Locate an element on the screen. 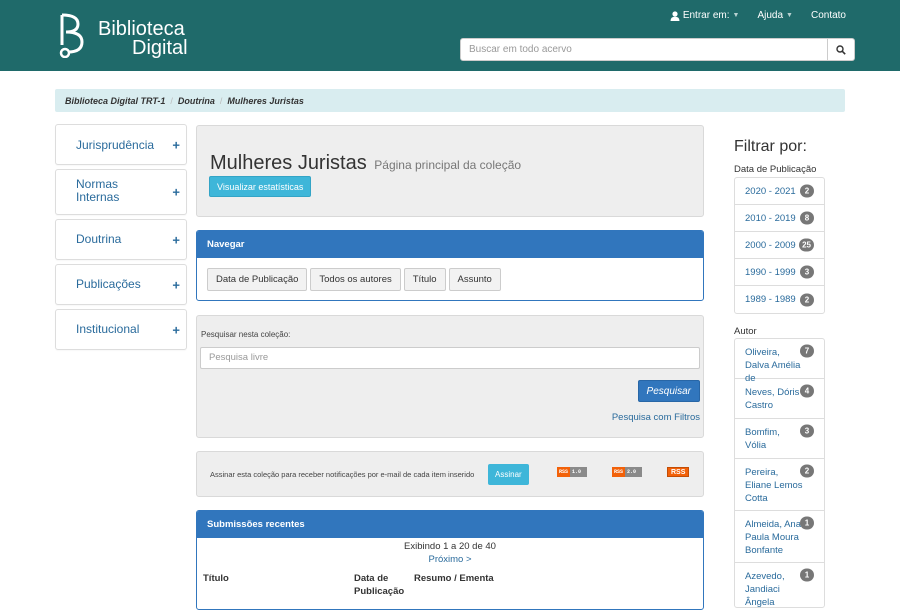 Image resolution: width=900 pixels, height=610 pixels. count-badge: 3 is located at coordinates (807, 272).